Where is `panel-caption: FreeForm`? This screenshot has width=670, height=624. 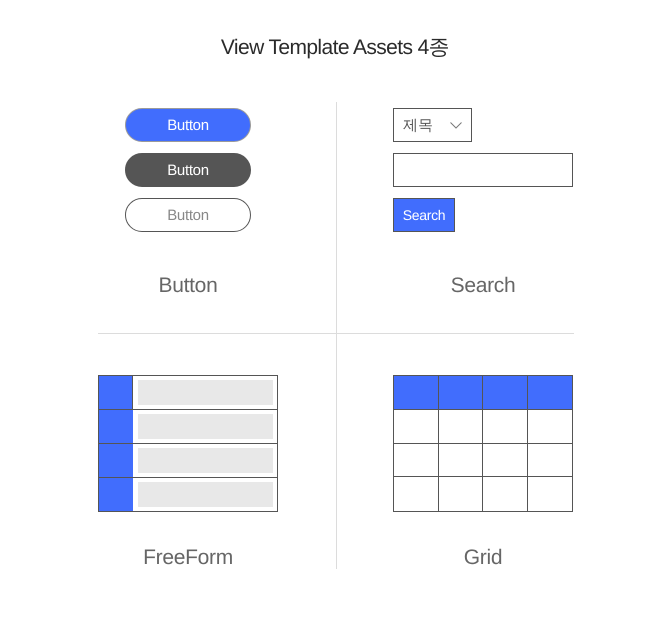
panel-caption: FreeForm is located at coordinates (188, 558).